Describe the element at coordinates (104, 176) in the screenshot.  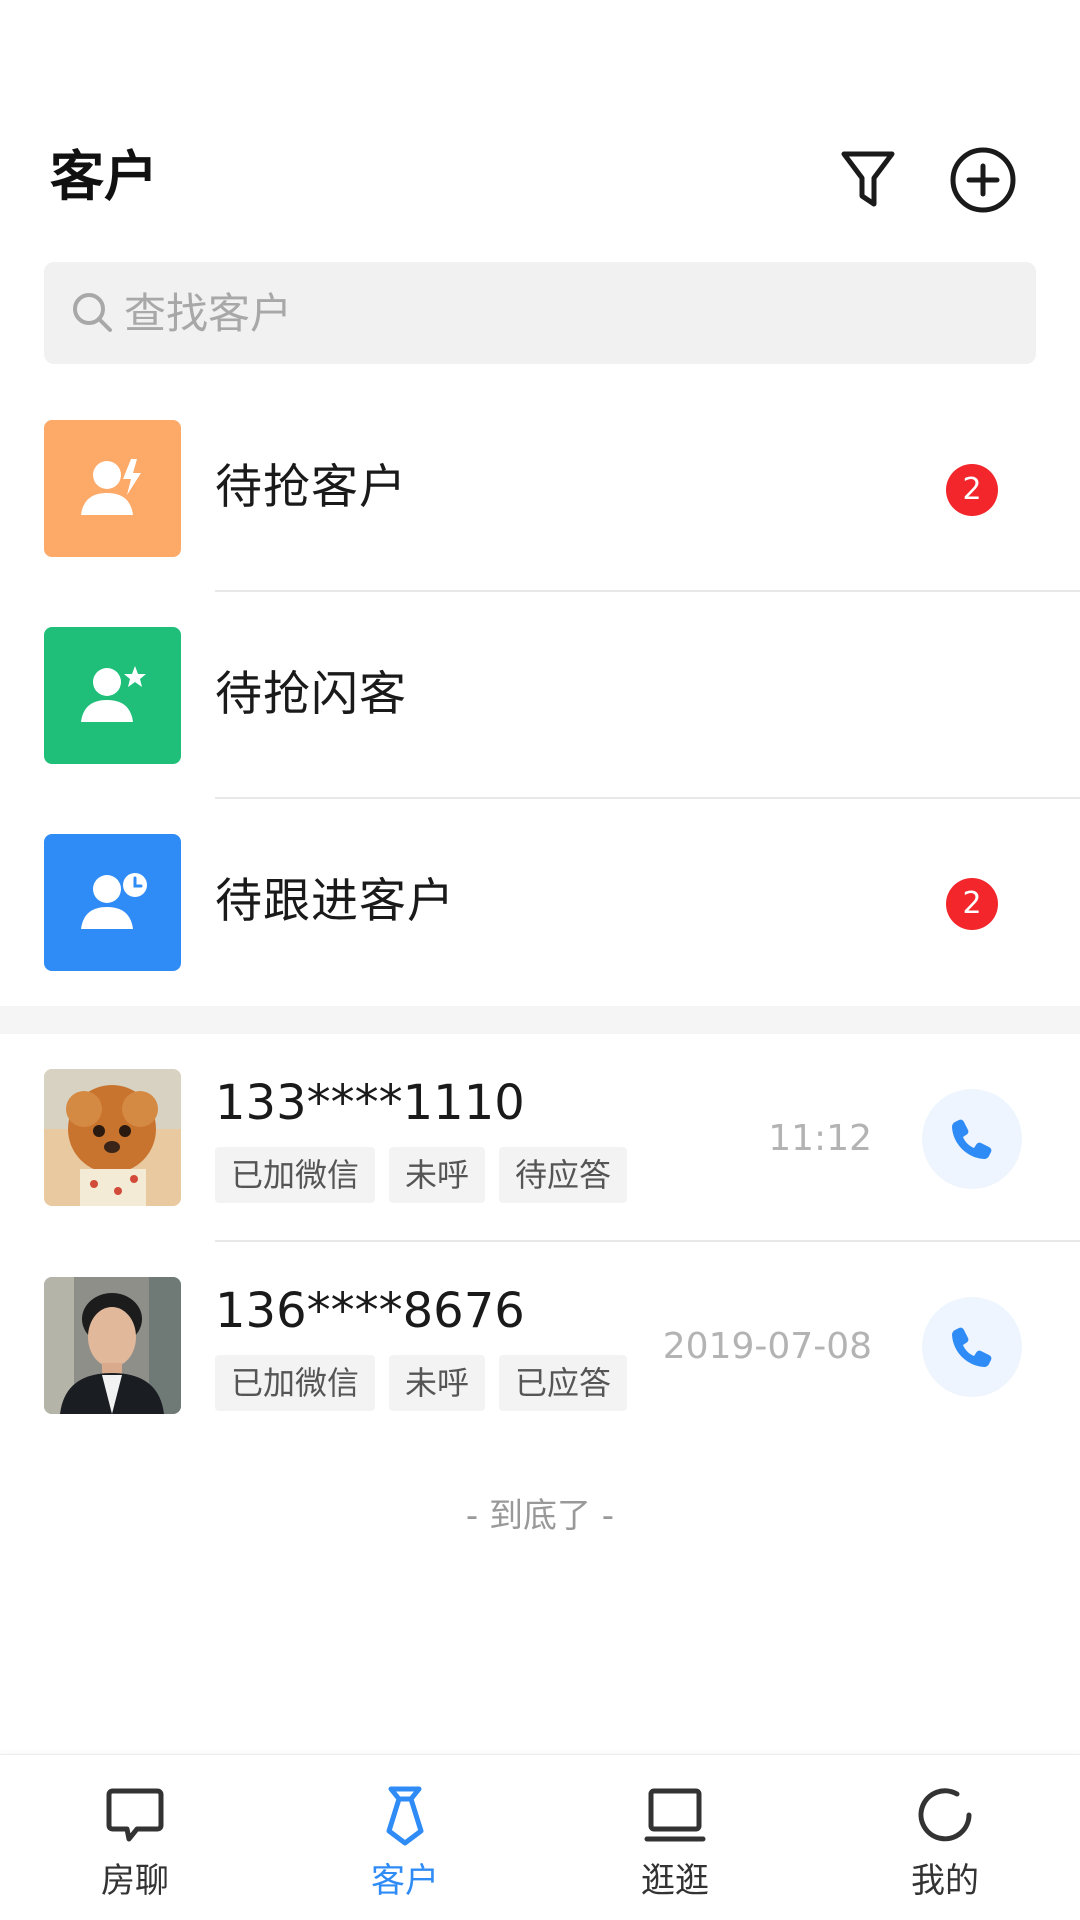
I see `page-title: 客户` at that location.